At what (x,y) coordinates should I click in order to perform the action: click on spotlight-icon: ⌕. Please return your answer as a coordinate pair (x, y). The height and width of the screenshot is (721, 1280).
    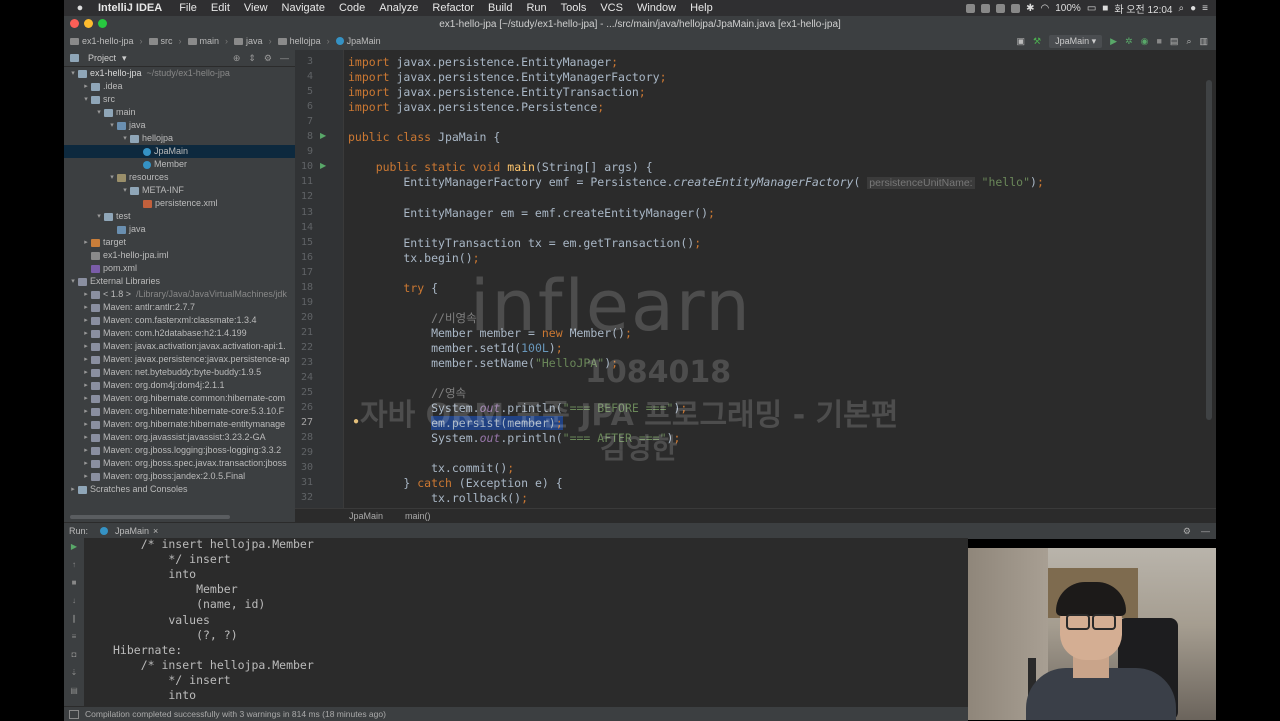
    Looking at the image, I should click on (1182, 8).